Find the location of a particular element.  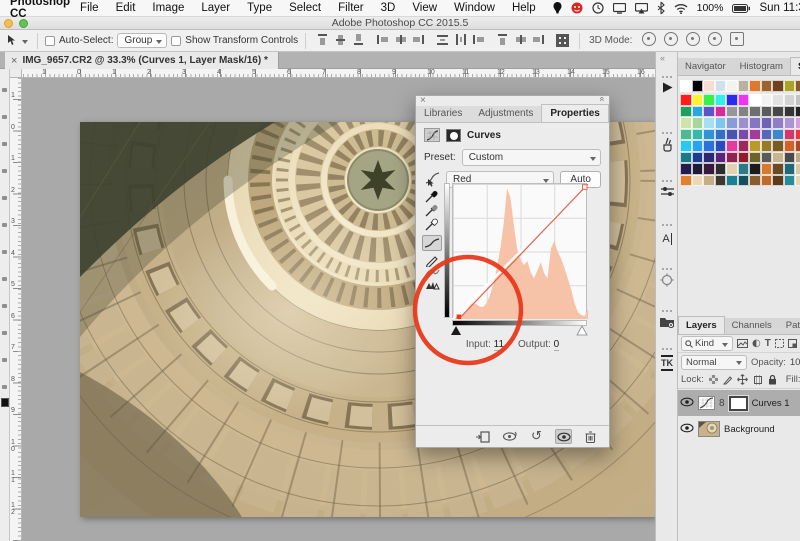

blend-mode-dropdown: Normal is located at coordinates (714, 362).